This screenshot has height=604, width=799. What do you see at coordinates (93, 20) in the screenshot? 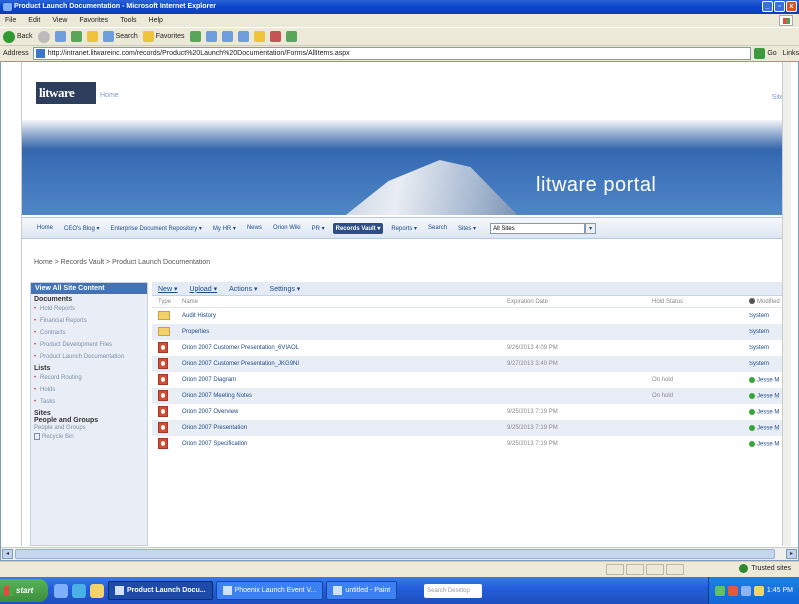
I see `menu-favorites: Favorites` at bounding box center [93, 20].